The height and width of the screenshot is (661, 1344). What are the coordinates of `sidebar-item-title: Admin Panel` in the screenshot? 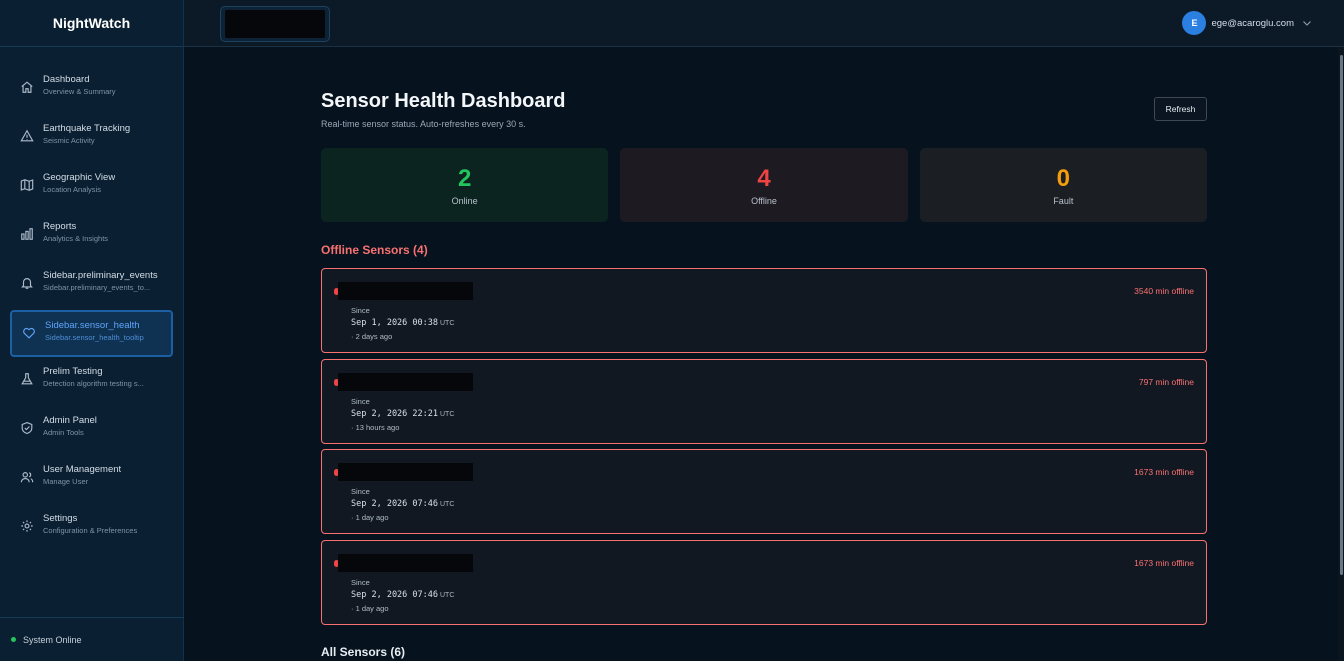 It's located at (70, 420).